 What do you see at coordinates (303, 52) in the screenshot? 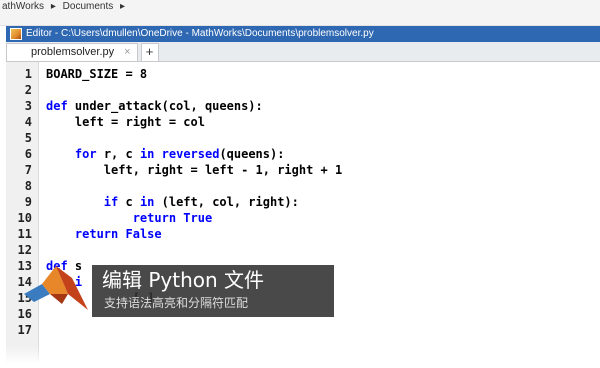
I see `tab-bar: problemsolver.py × +` at bounding box center [303, 52].